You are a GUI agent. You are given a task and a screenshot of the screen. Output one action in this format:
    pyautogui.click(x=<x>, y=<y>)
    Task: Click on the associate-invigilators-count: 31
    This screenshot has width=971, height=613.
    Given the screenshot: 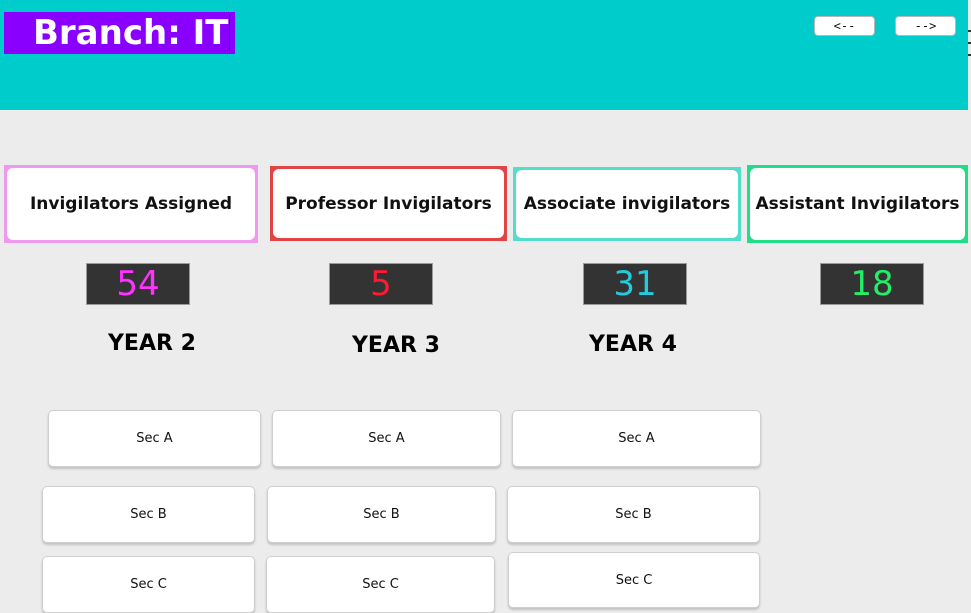 What is the action you would take?
    pyautogui.click(x=635, y=284)
    